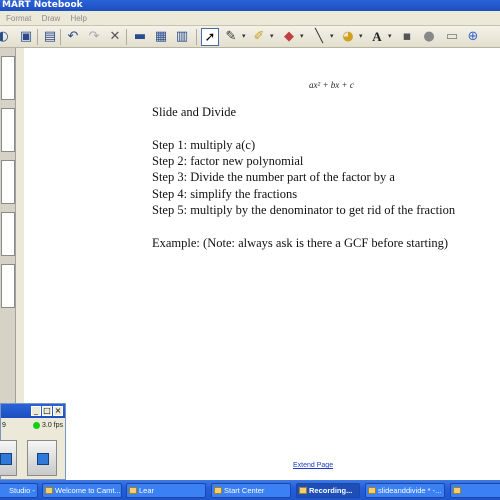 This screenshot has width=500, height=500. I want to click on recorder-window: _ □ × 9 3.0 fps, so click(33, 441).